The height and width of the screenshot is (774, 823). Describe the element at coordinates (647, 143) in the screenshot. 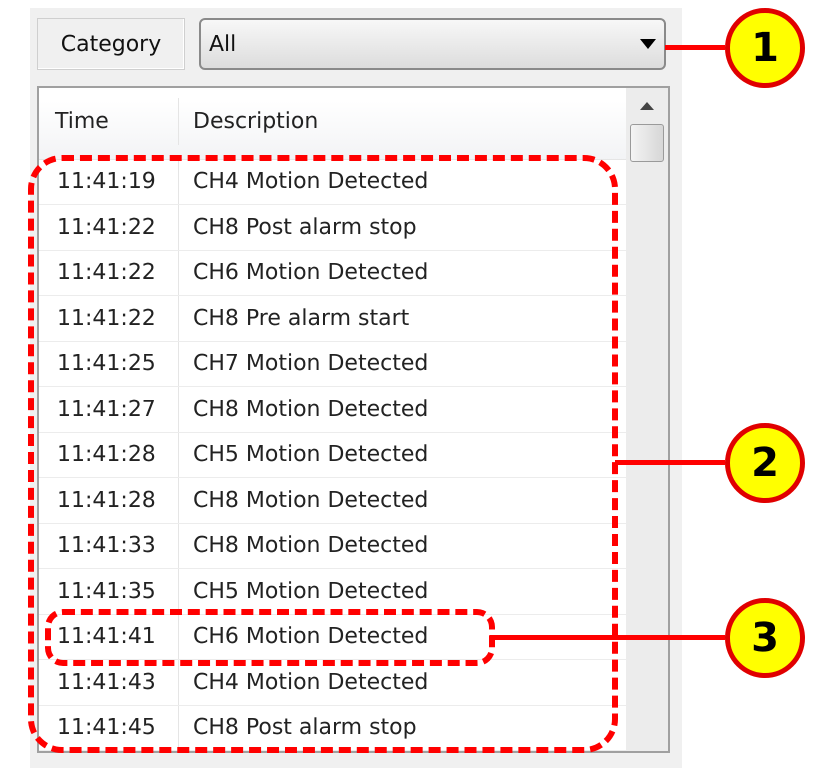

I see `scrollbar-thumb` at that location.